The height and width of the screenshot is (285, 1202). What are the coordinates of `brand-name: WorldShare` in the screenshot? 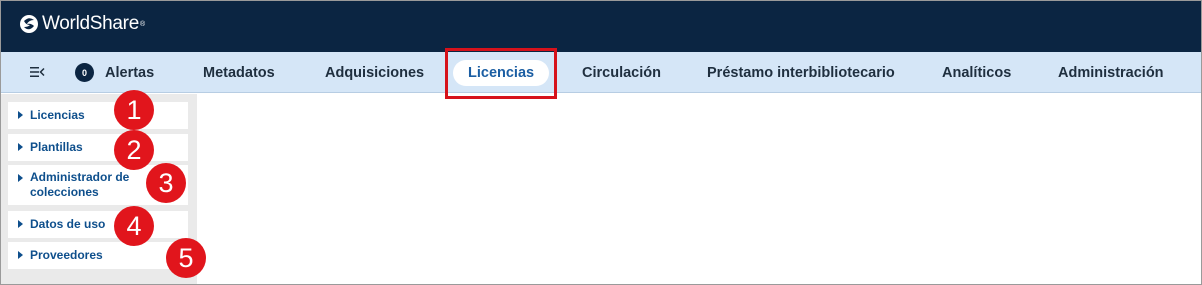 It's located at (90, 23).